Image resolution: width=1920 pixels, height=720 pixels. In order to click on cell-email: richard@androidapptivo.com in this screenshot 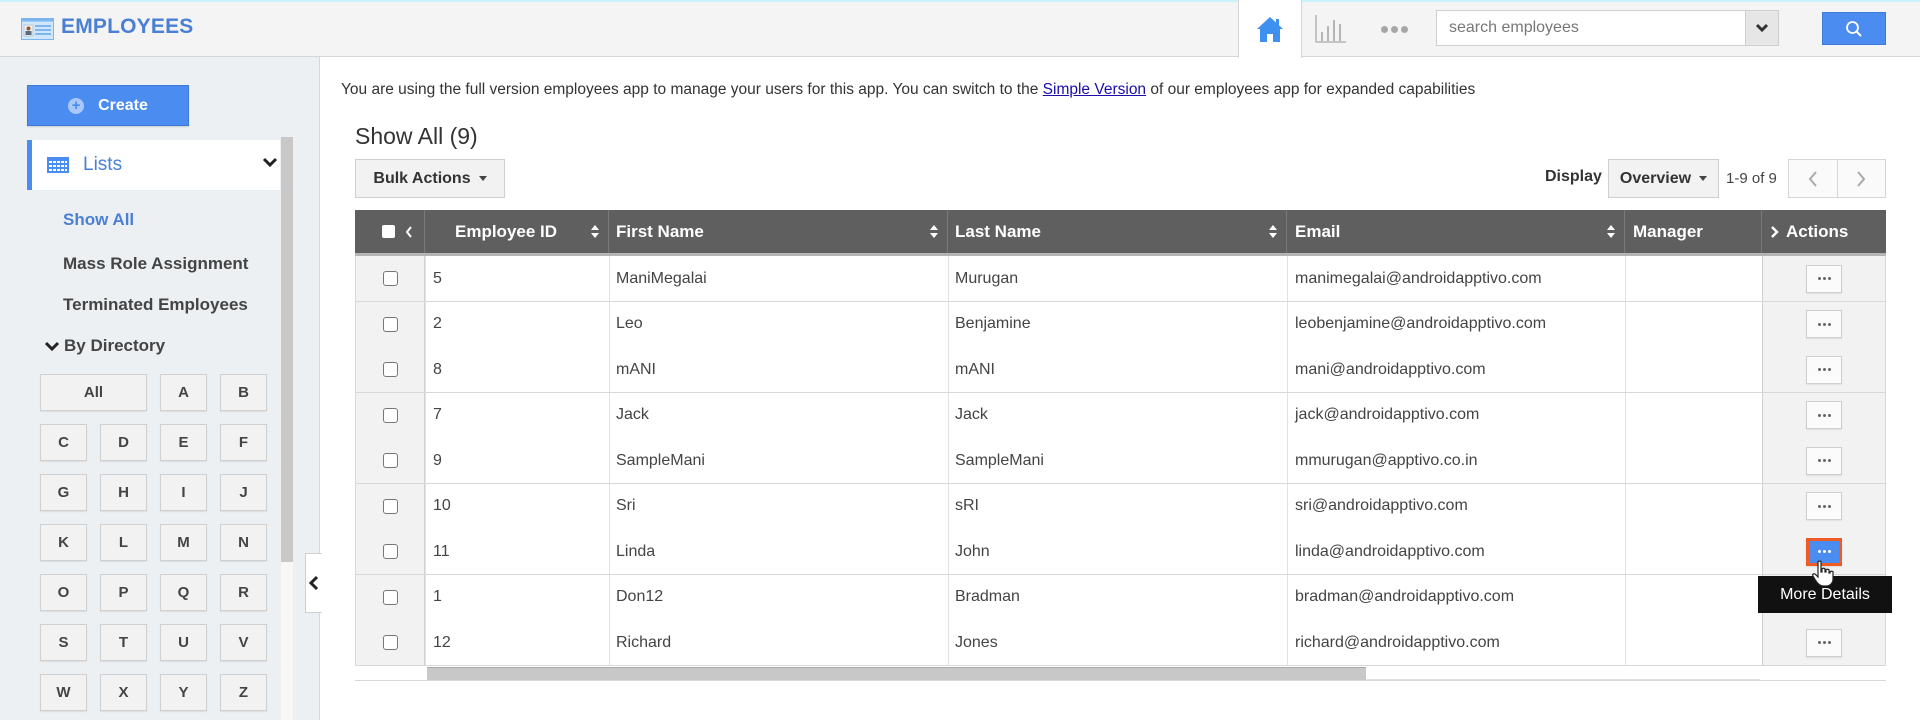, I will do `click(1397, 642)`.